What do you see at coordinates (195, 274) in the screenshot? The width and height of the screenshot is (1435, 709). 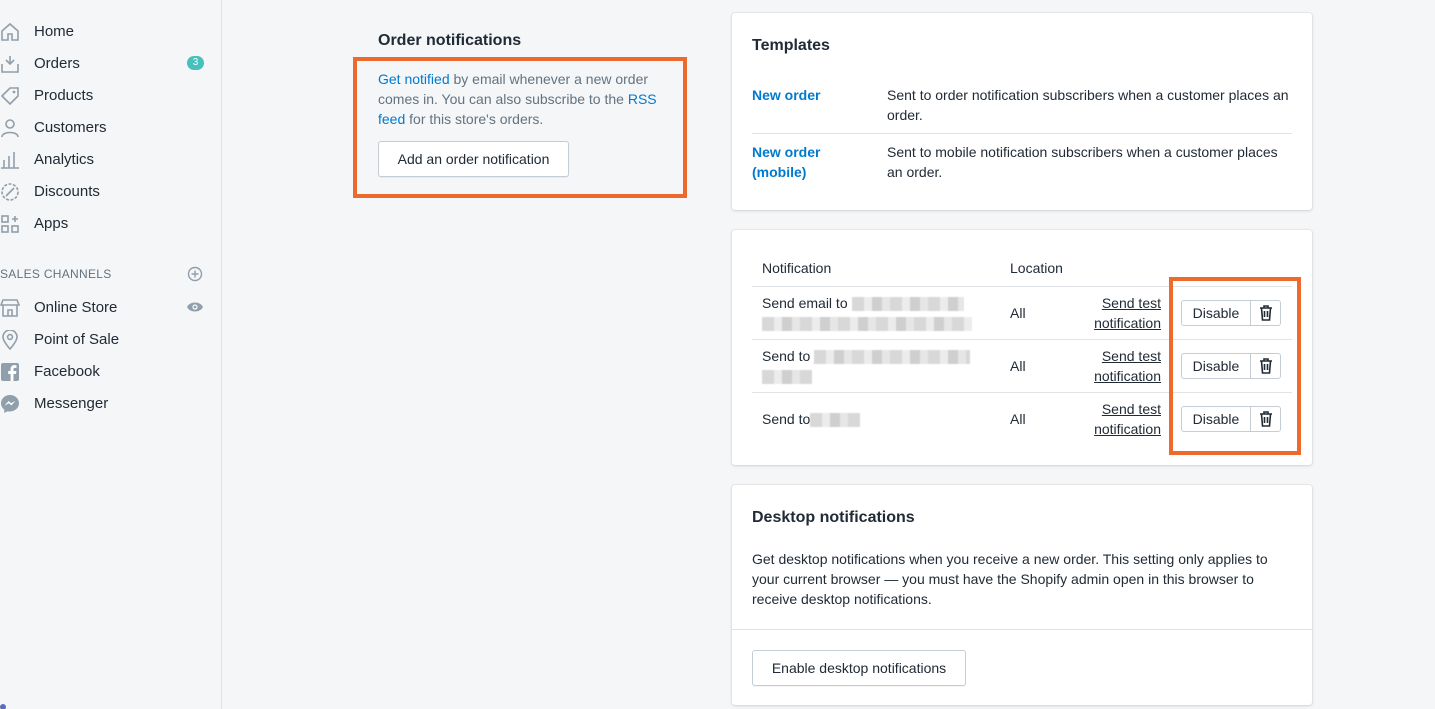 I see `add-sales-channel-icon` at bounding box center [195, 274].